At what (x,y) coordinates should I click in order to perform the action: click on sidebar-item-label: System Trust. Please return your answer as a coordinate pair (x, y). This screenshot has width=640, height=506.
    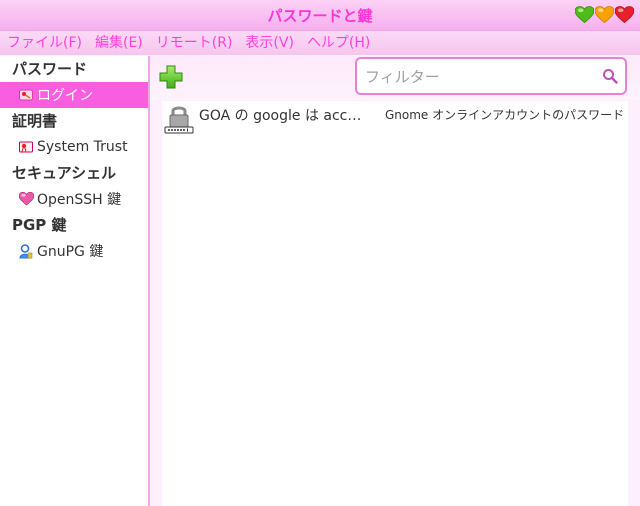
    Looking at the image, I should click on (82, 147).